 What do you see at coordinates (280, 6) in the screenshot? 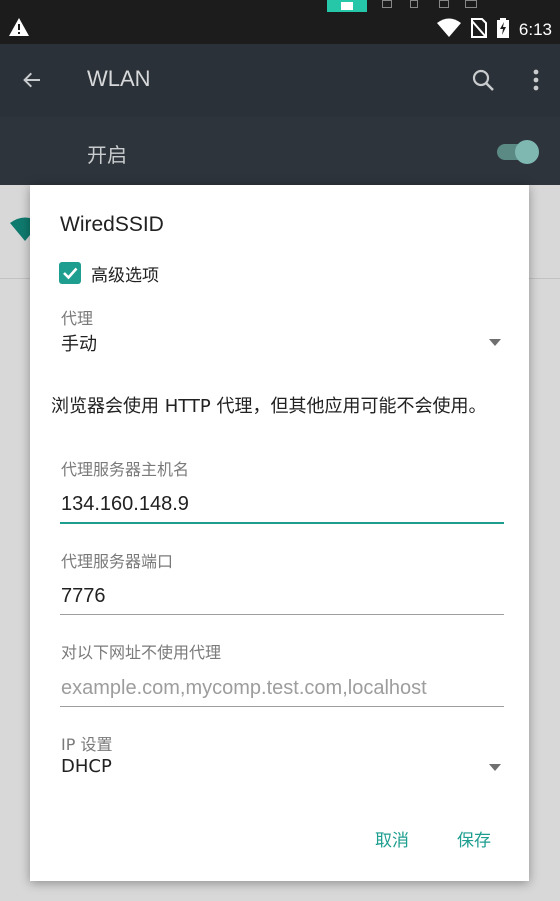
I see `top-overlay-strip` at bounding box center [280, 6].